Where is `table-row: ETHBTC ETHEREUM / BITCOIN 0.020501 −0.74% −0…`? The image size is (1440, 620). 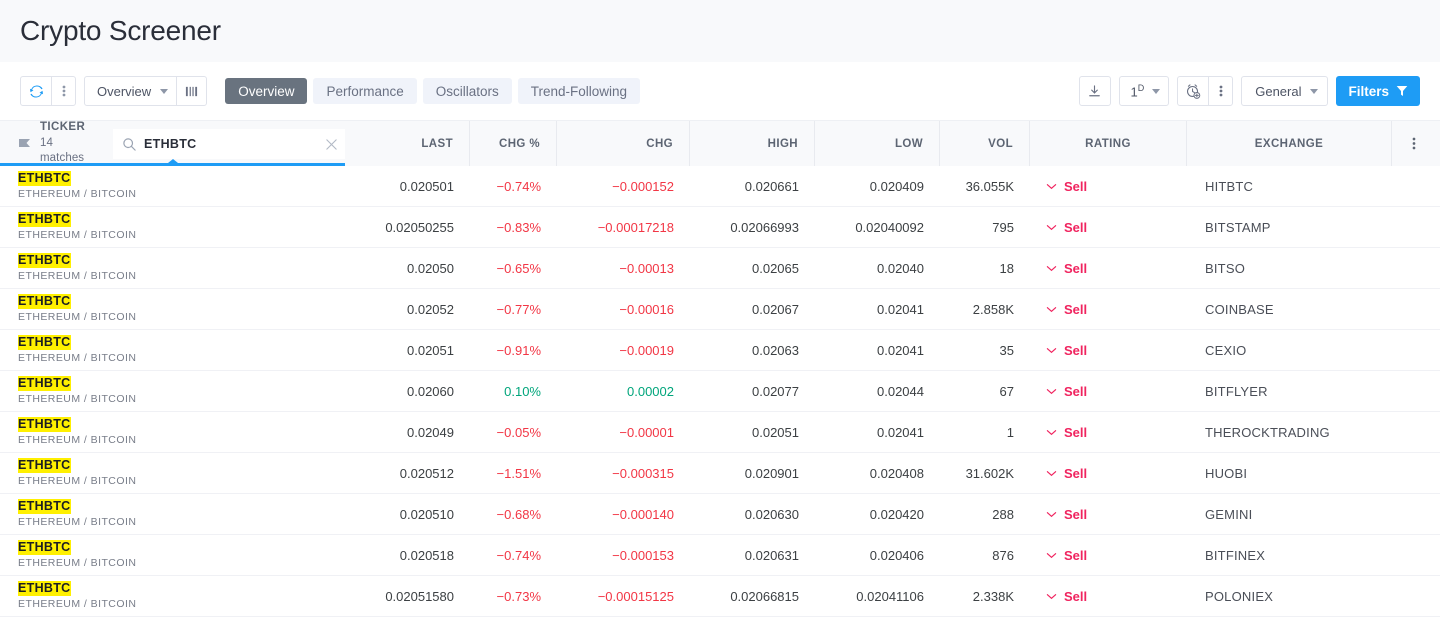 table-row: ETHBTC ETHEREUM / BITCOIN 0.020501 −0.74% −0… is located at coordinates (720, 186).